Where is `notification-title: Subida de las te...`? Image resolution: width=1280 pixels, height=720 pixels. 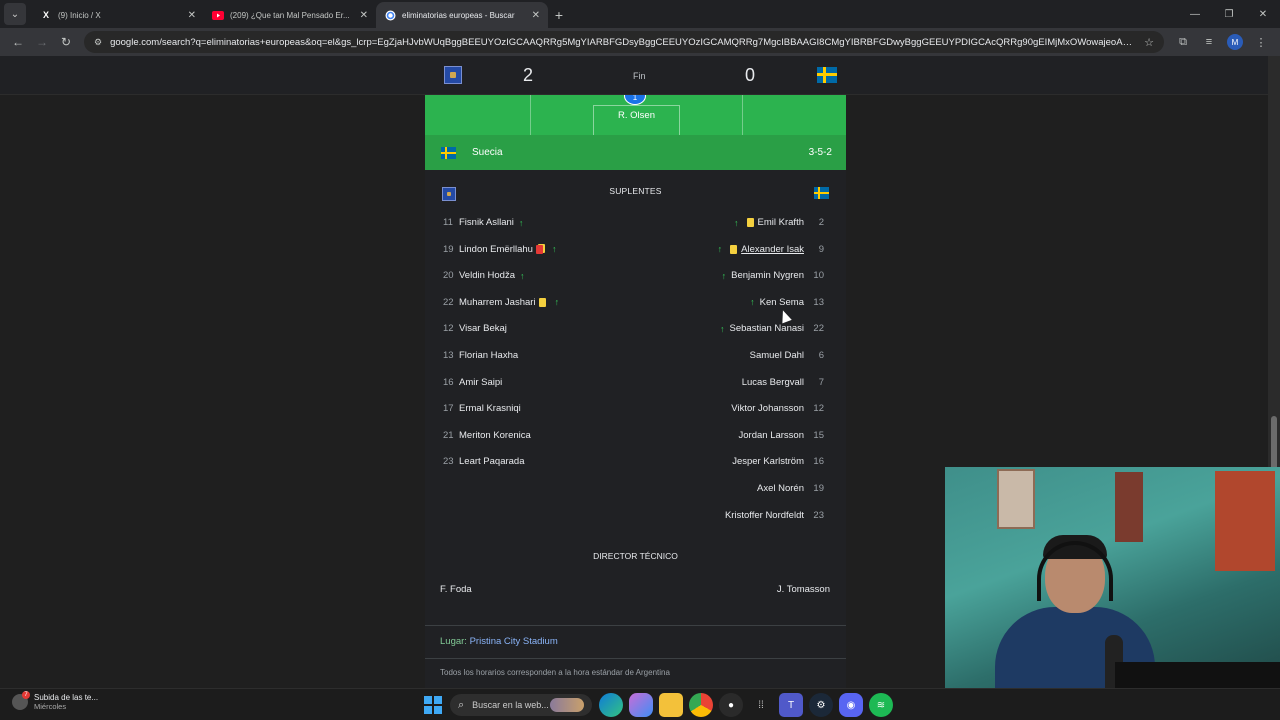 notification-title: Subida de las te... is located at coordinates (66, 697).